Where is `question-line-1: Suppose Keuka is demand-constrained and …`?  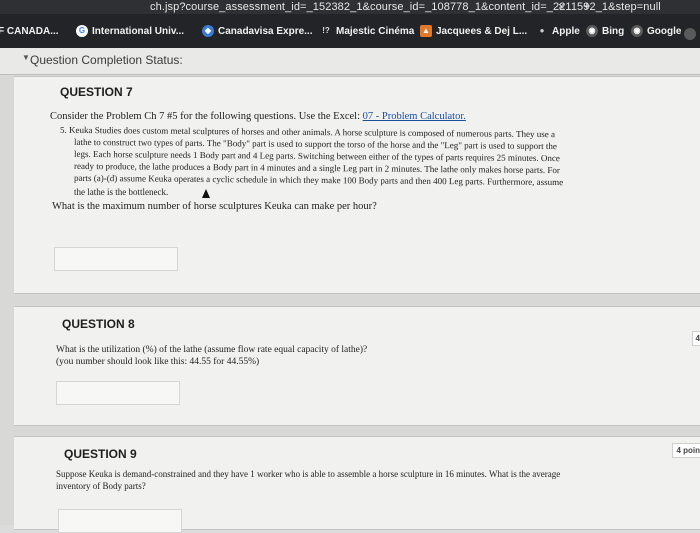 question-line-1: Suppose Keuka is demand-constrained and … is located at coordinates (308, 474).